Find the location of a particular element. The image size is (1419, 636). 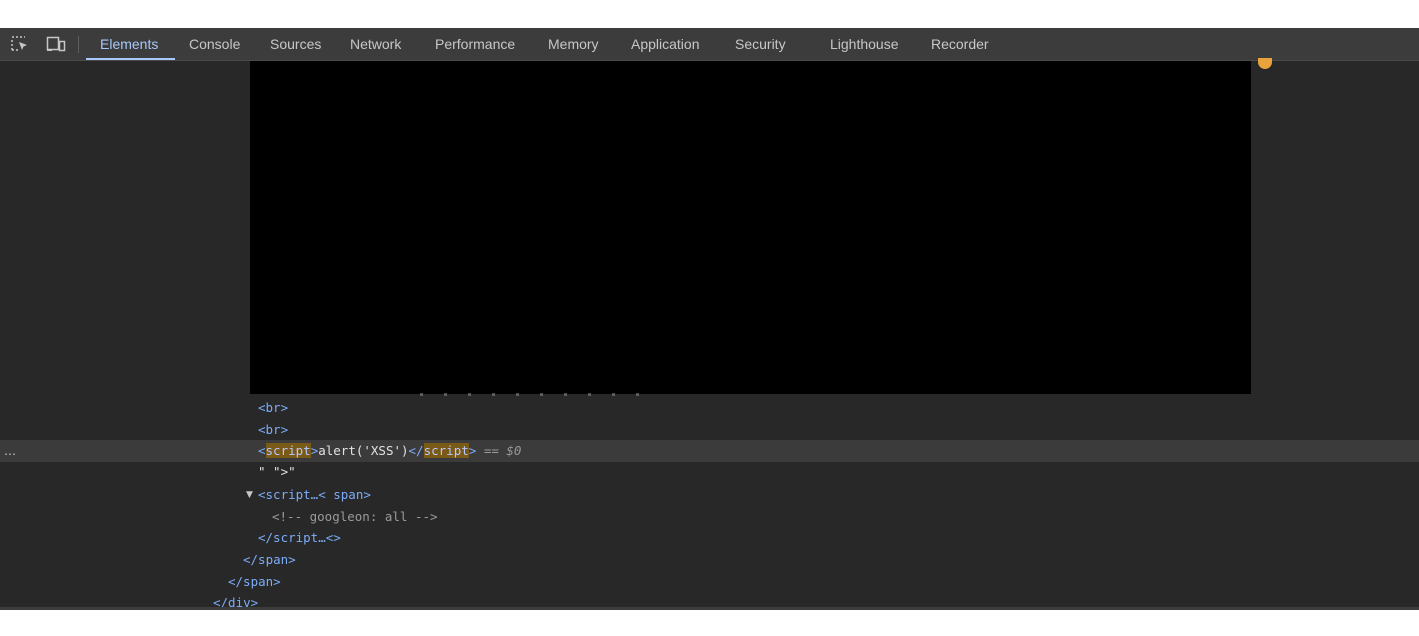

script-span-tag: <script…< span> is located at coordinates (314, 494).